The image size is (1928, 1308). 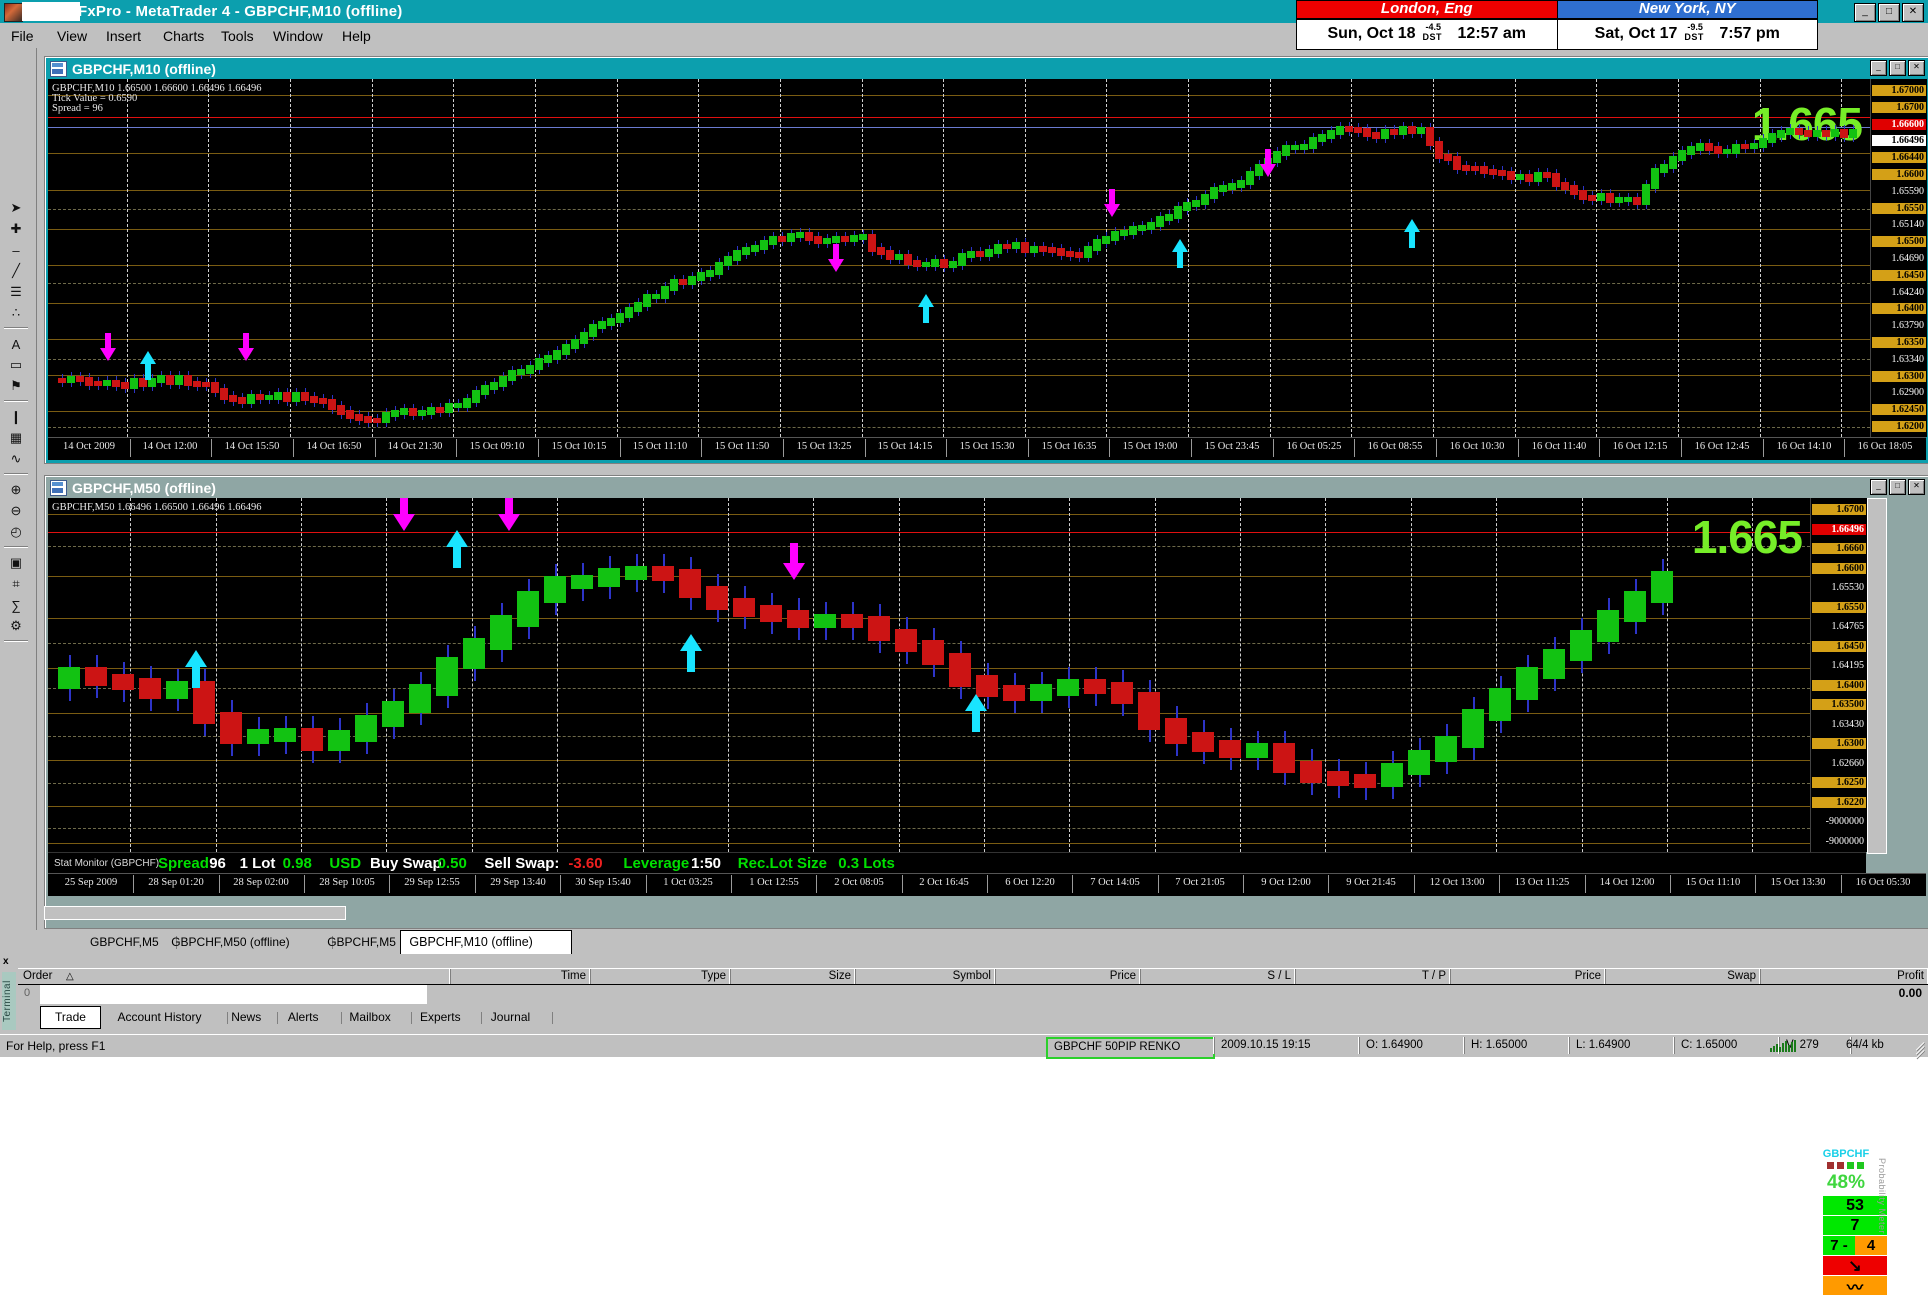 I want to click on terminal-tab-news: News, so click(x=249, y=1017).